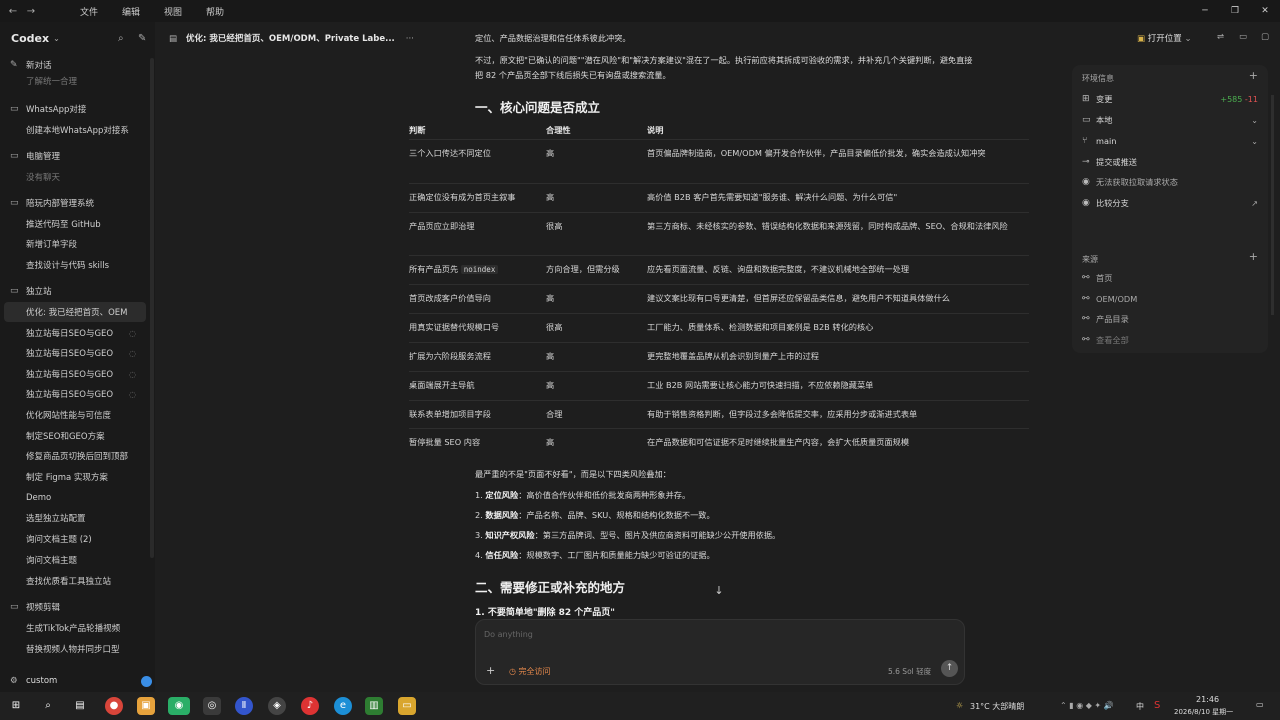 The image size is (1280, 720). Describe the element at coordinates (1203, 712) in the screenshot. I see `clock-date: 2026/8/10 星期一` at that location.